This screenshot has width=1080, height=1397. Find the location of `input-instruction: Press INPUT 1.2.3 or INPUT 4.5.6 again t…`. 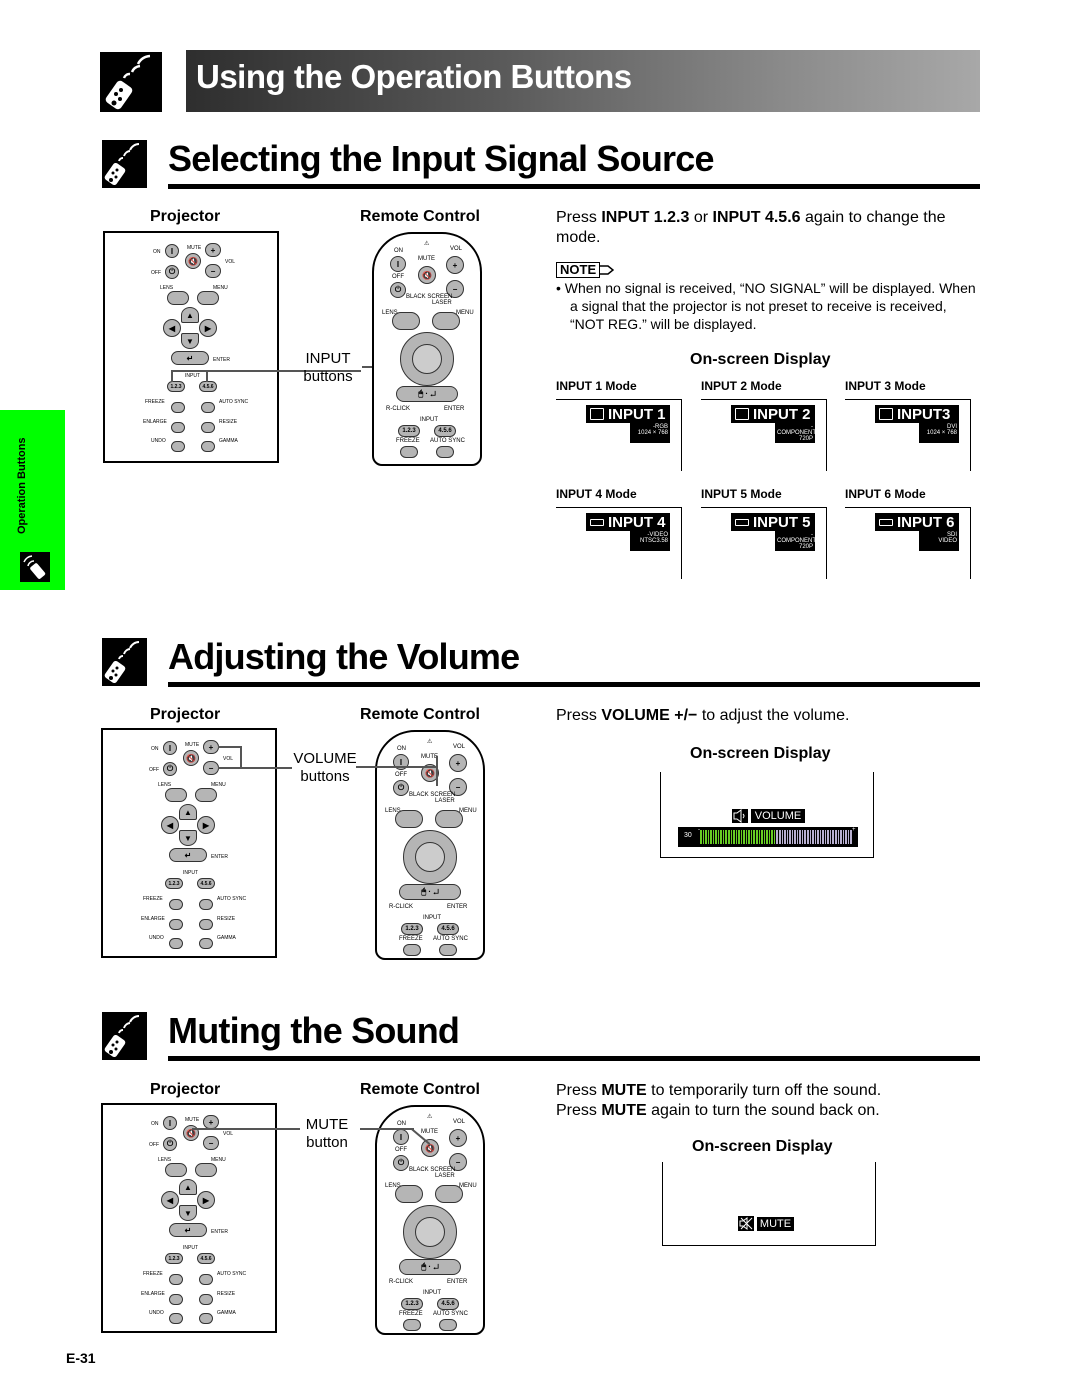

input-instruction: Press INPUT 1.2.3 or INPUT 4.5.6 again t… is located at coordinates (751, 227).